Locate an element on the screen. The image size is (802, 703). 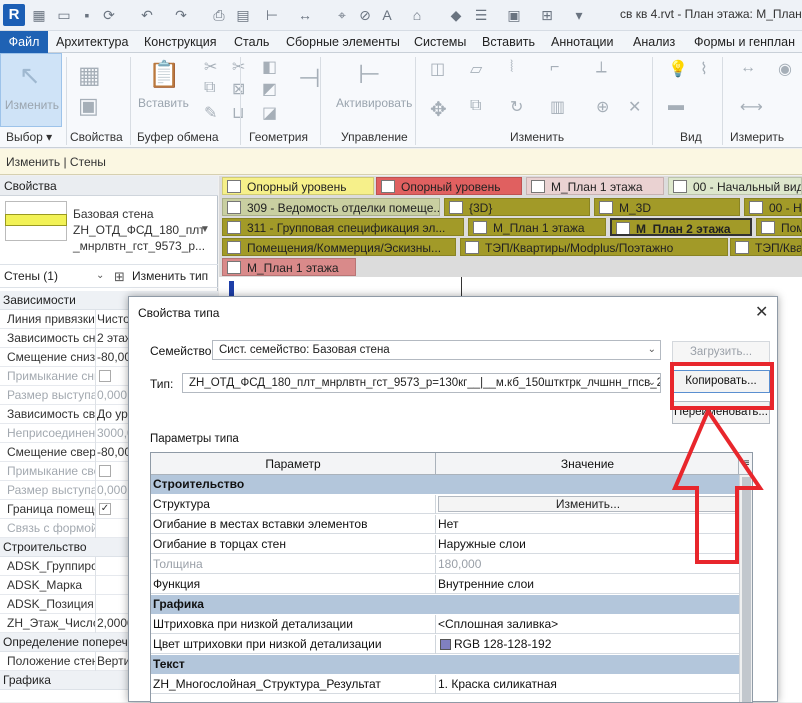
instance-filter-select: Стены (1) is located at coordinates (31, 276).